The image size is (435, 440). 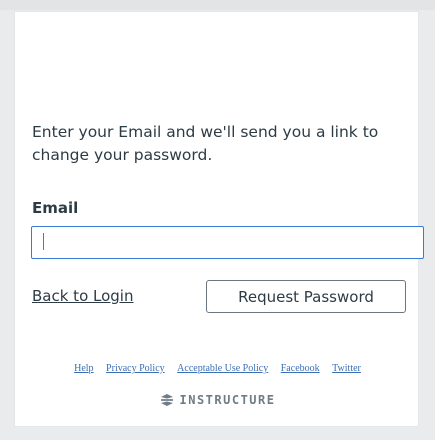 What do you see at coordinates (166, 400) in the screenshot?
I see `instructure-logo-icon` at bounding box center [166, 400].